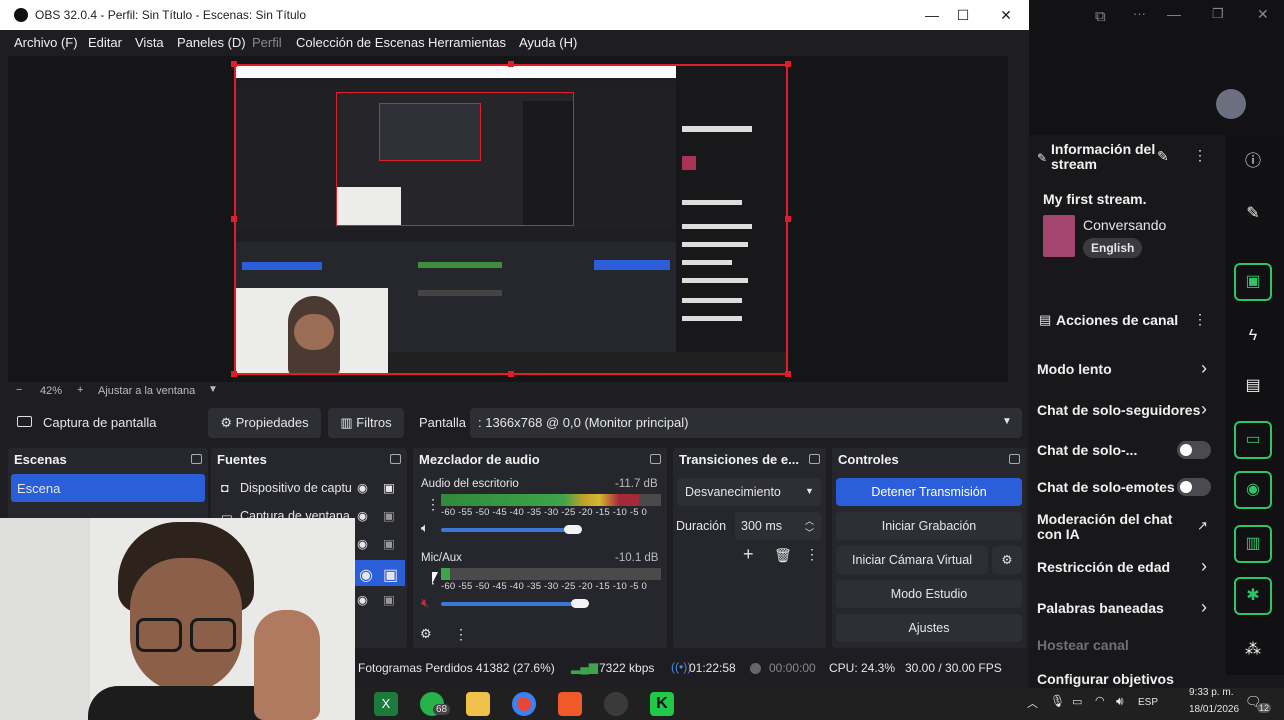 This screenshot has height=720, width=1284. I want to click on clock-time: 9:33 p. m., so click(1211, 692).